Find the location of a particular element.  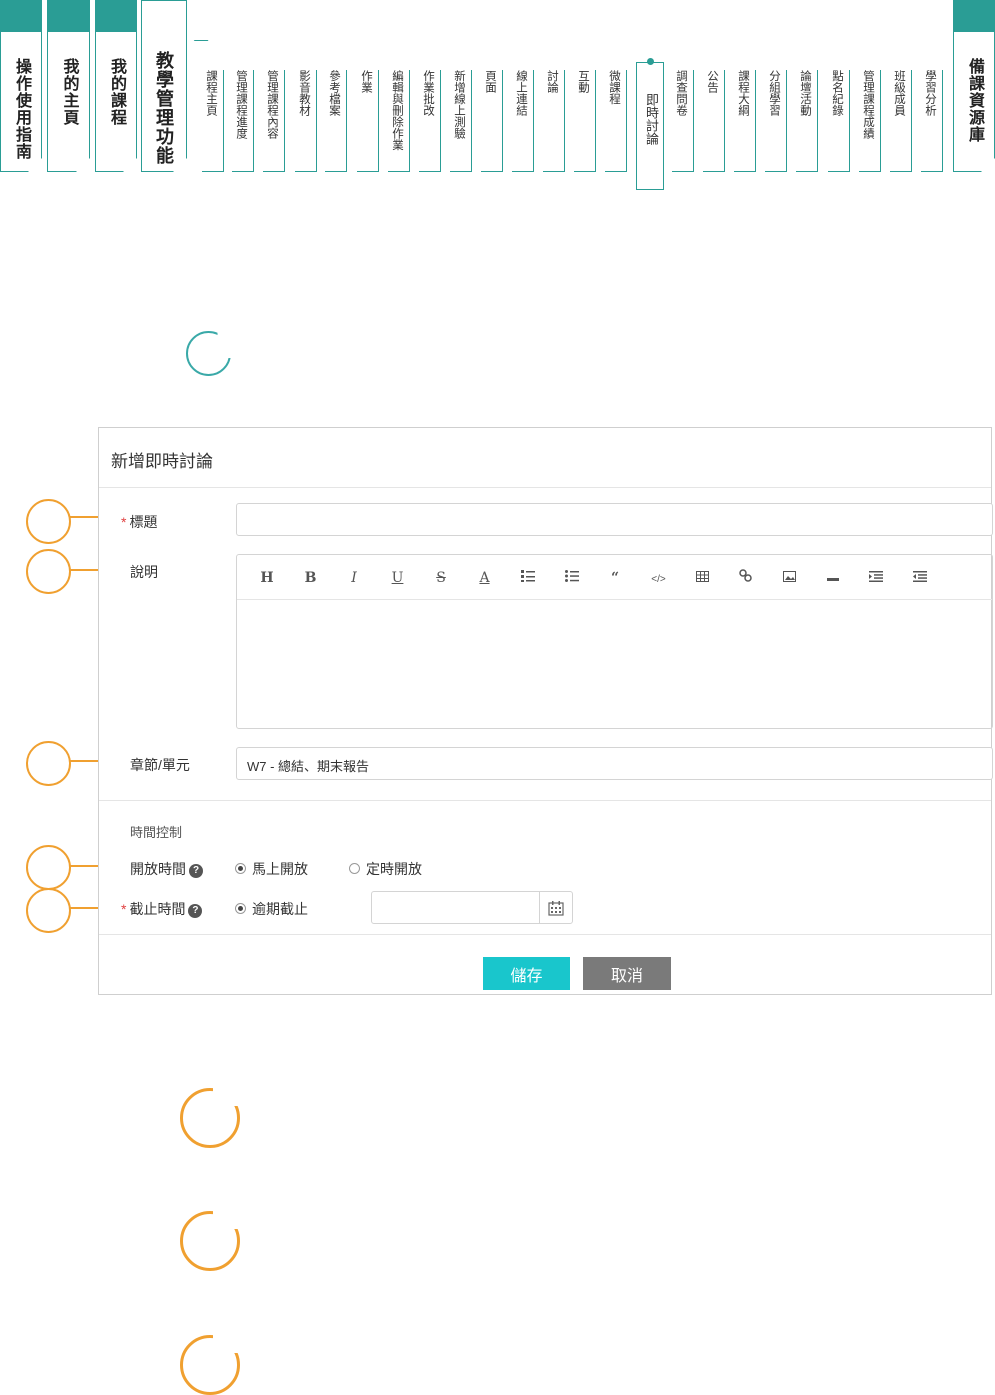

sub-tab-item: 微課程 is located at coordinates (616, 121).